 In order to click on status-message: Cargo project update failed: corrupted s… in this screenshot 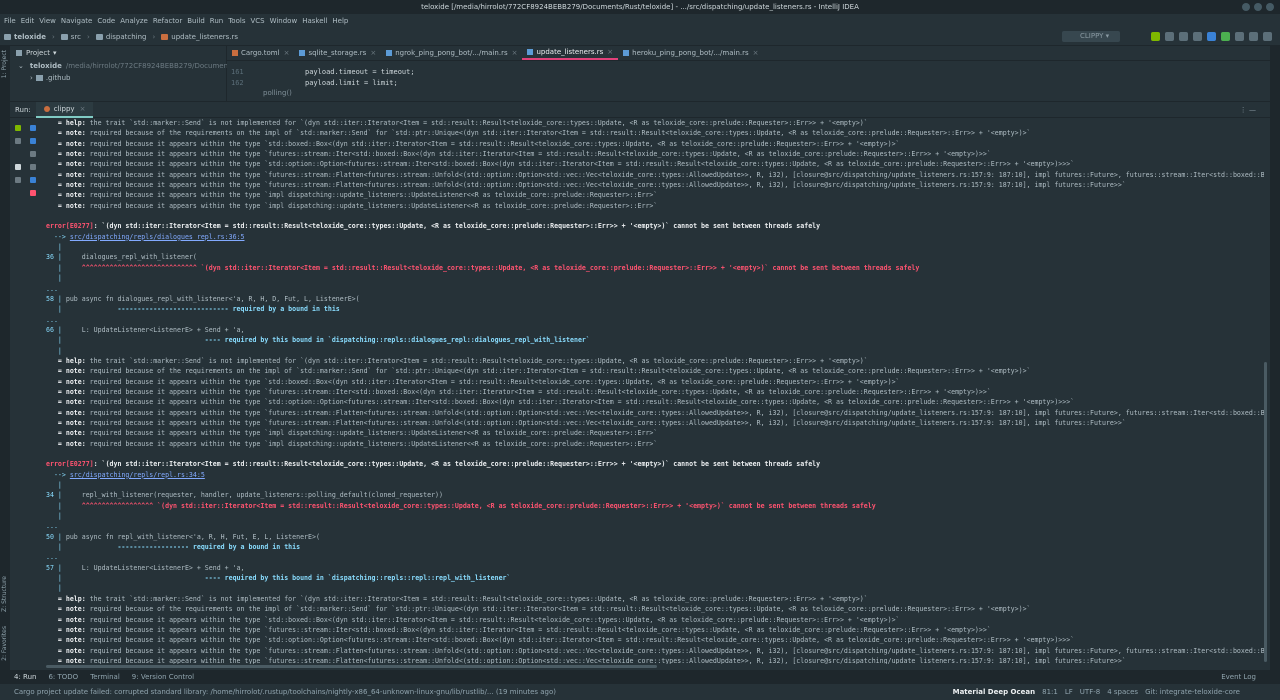, I will do `click(285, 692)`.